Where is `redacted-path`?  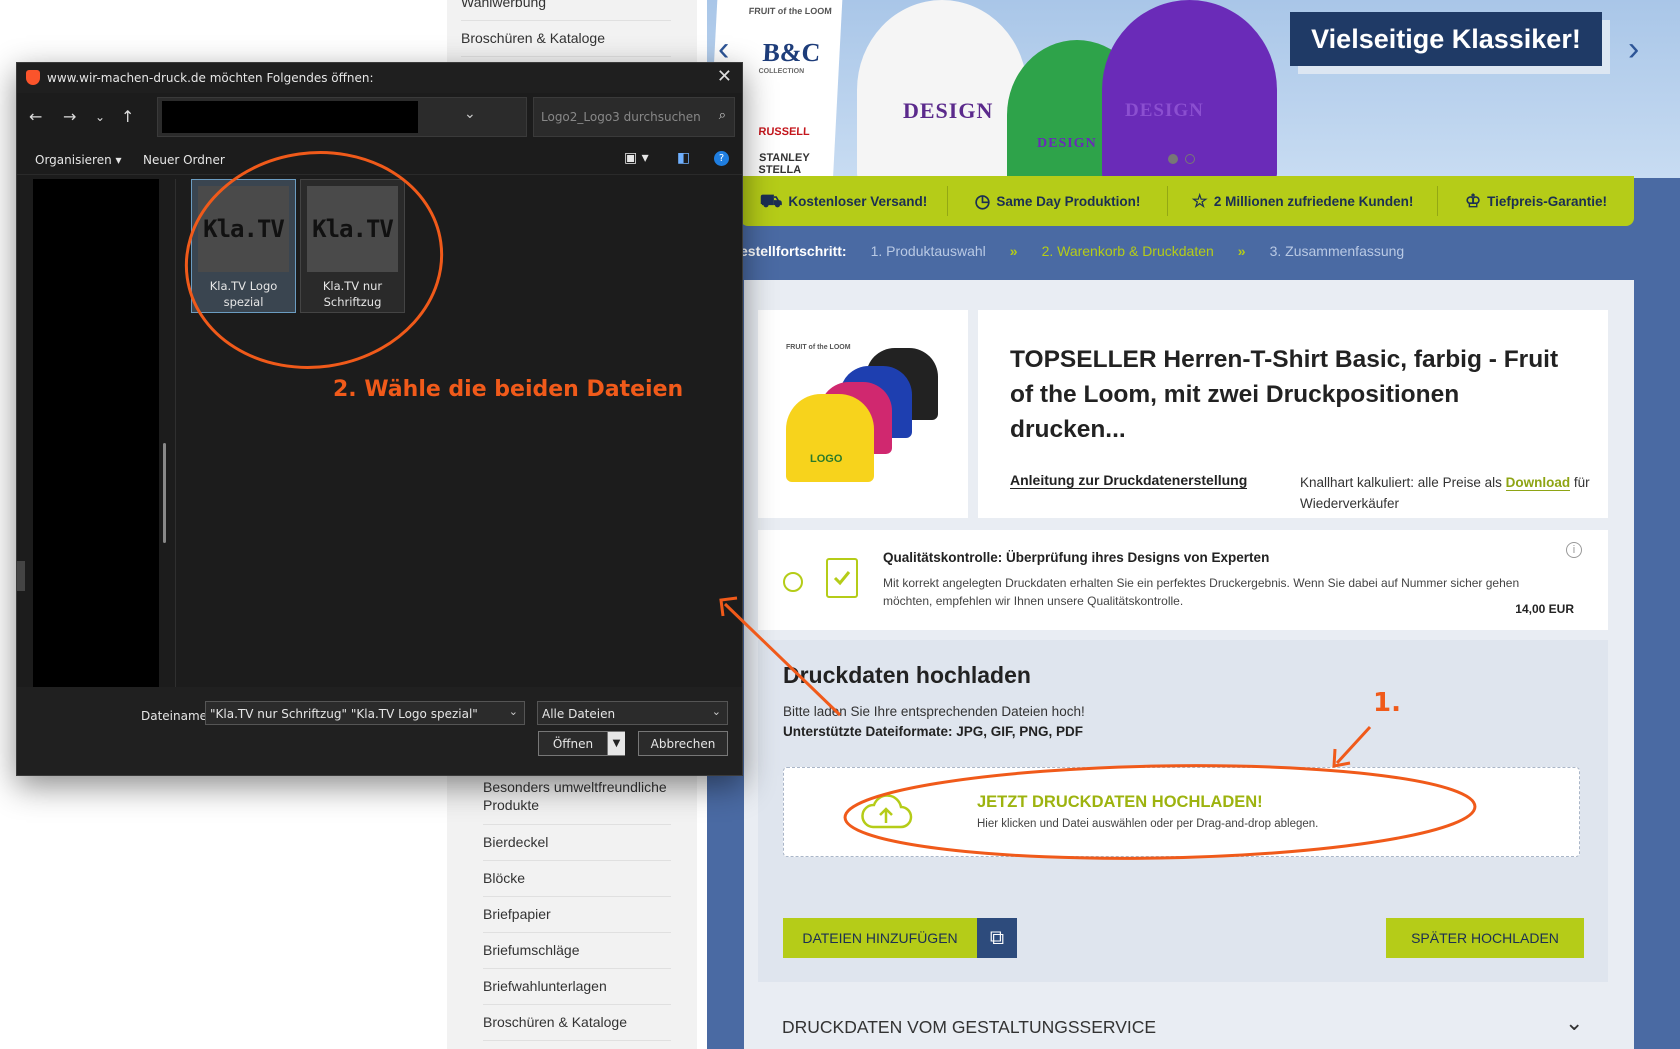
redacted-path is located at coordinates (290, 117).